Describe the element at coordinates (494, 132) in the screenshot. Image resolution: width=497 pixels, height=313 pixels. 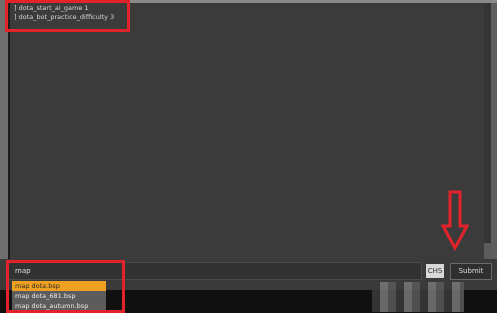
I see `window-right-border` at that location.